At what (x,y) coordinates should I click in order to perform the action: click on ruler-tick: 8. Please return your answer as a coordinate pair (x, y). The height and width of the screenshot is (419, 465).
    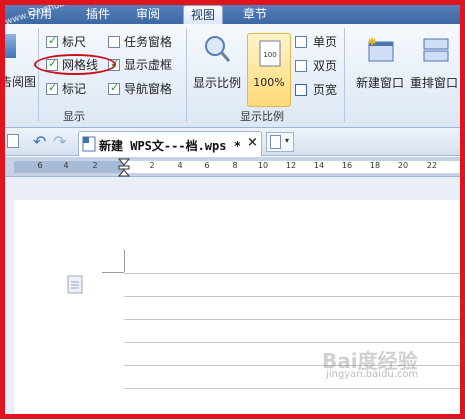
    Looking at the image, I should click on (235, 165).